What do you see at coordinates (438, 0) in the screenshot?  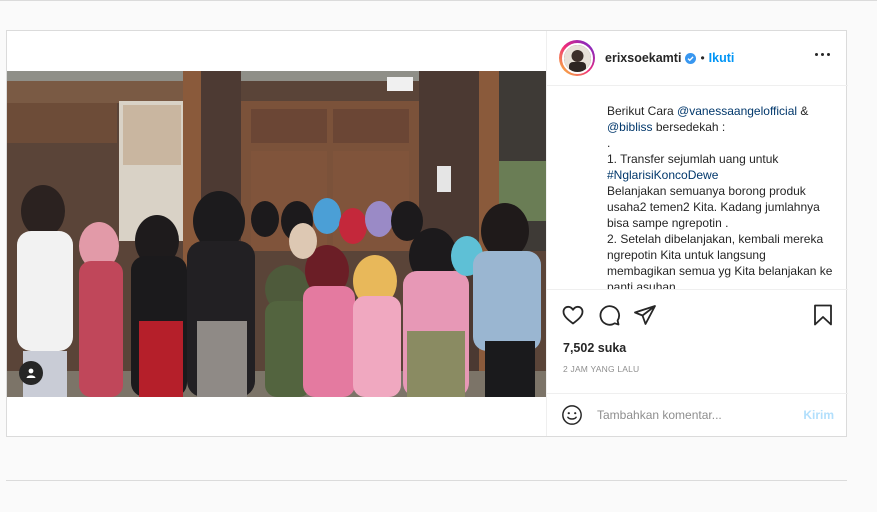 I see `top-divider` at bounding box center [438, 0].